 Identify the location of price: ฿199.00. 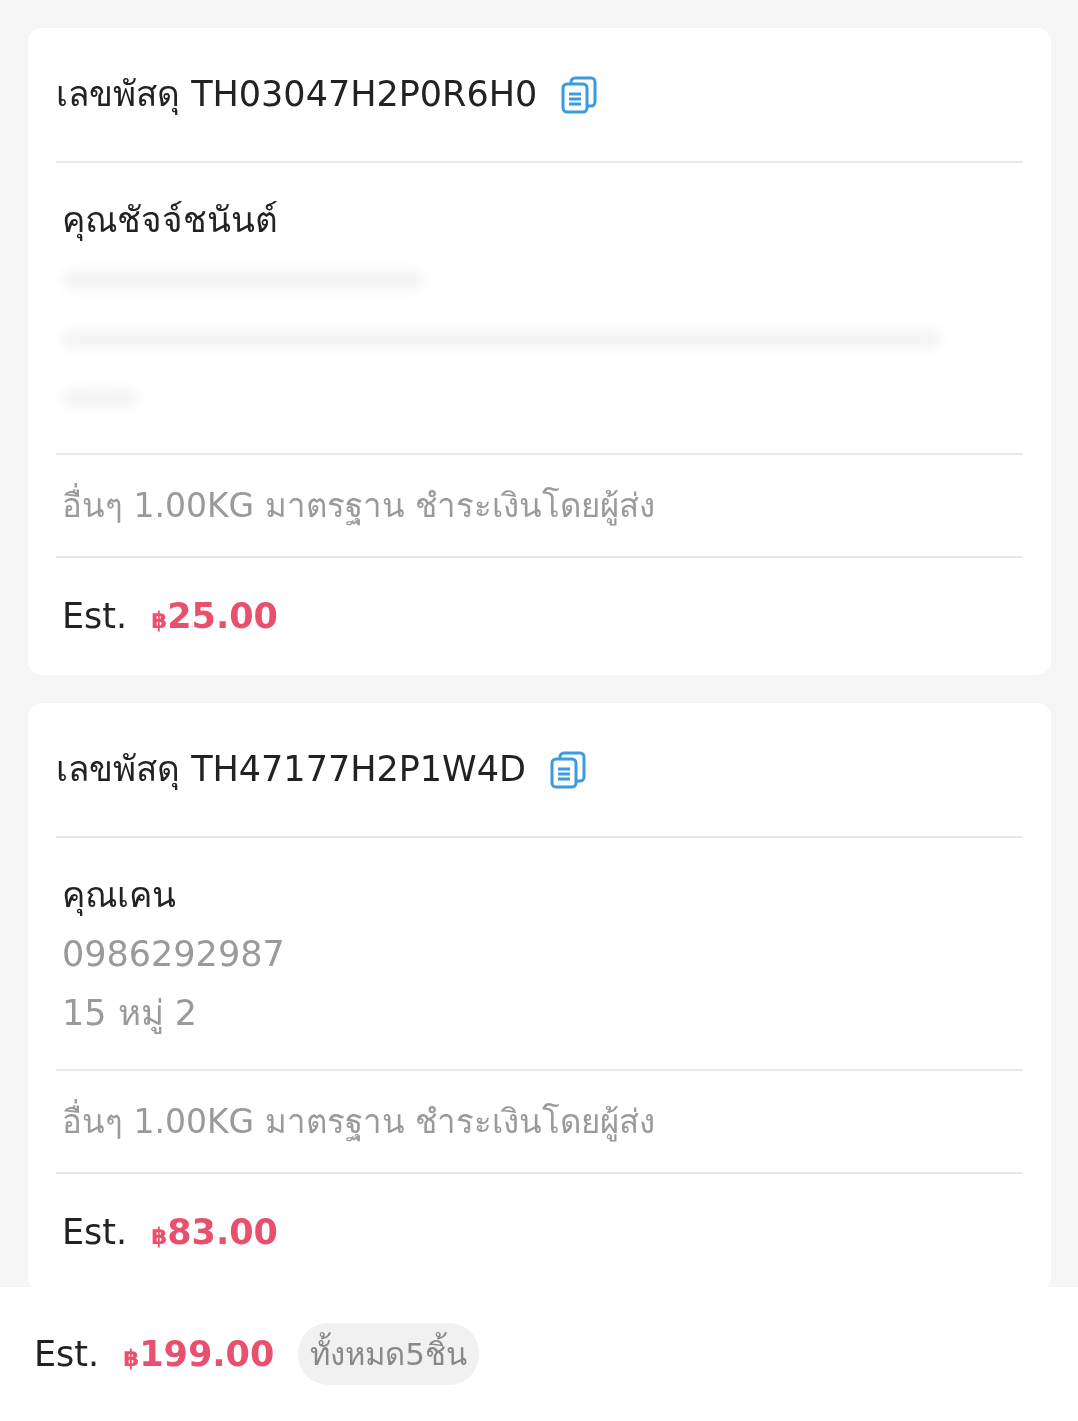
(199, 1354).